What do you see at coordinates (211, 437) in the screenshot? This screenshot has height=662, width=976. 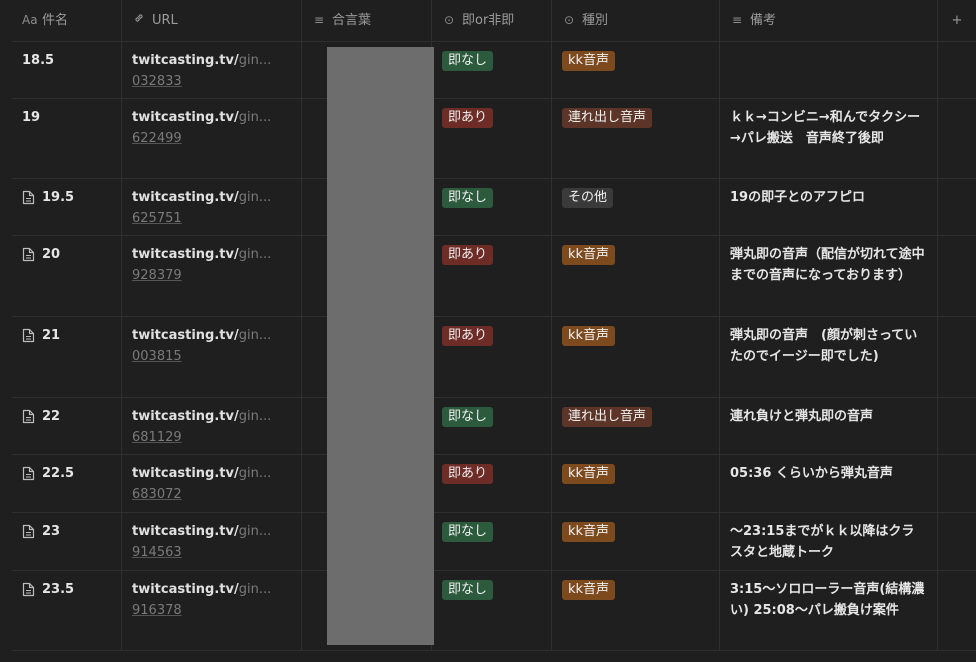 I see `url-id: 681129` at bounding box center [211, 437].